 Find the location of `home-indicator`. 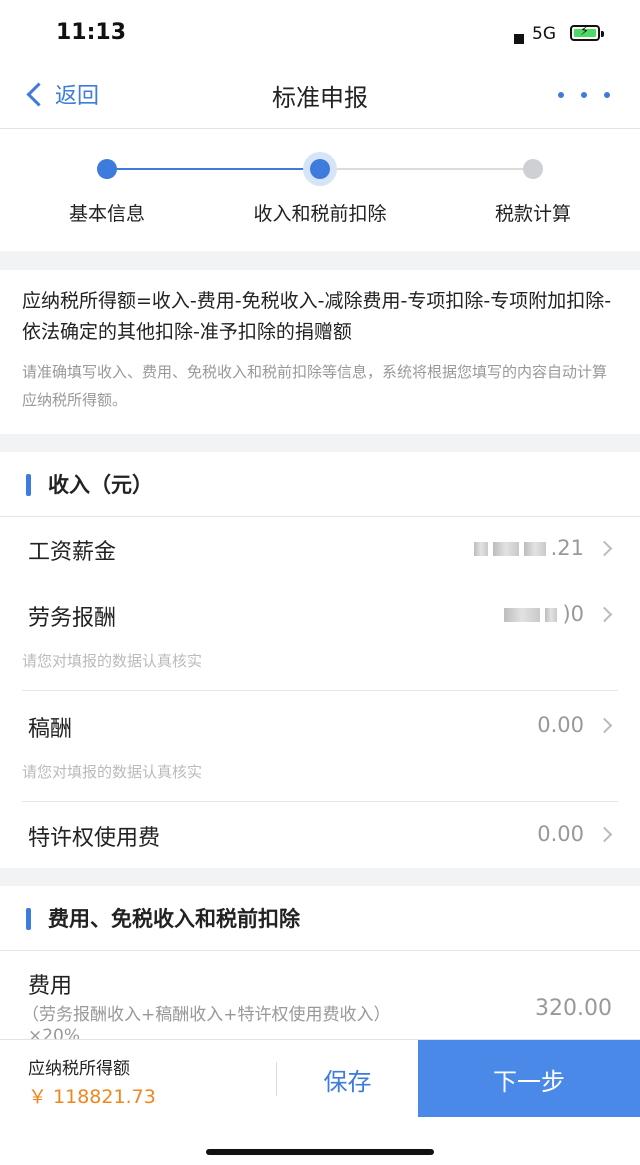

home-indicator is located at coordinates (320, 1152).